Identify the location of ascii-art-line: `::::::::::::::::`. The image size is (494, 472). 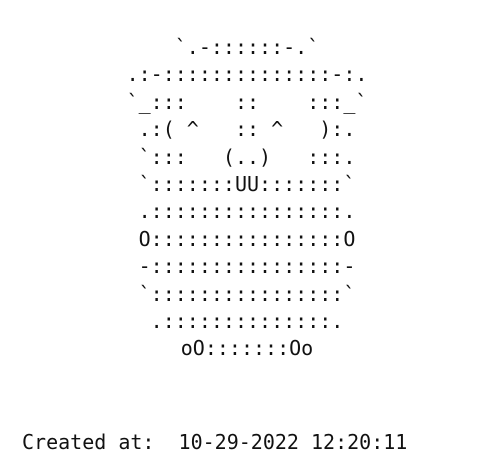
(247, 293).